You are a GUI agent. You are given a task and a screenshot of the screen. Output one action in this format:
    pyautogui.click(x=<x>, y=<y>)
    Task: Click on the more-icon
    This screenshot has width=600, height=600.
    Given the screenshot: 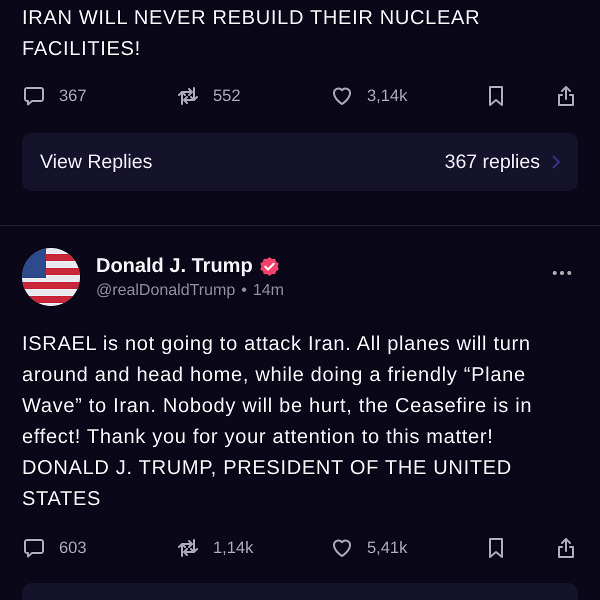 What is the action you would take?
    pyautogui.click(x=562, y=273)
    